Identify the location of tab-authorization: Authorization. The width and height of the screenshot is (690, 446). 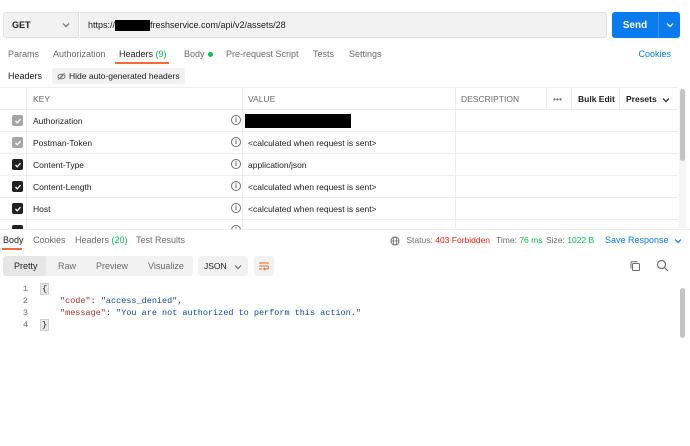
(79, 54).